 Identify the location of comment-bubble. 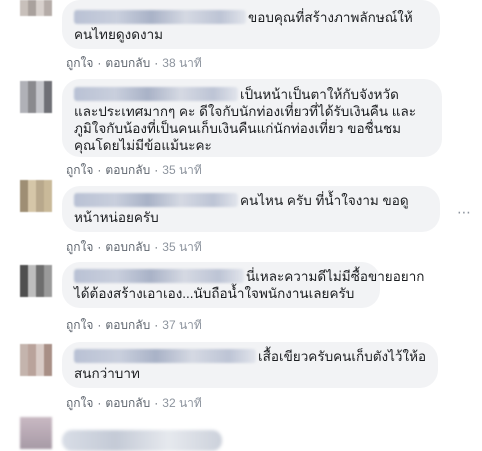
(142, 440).